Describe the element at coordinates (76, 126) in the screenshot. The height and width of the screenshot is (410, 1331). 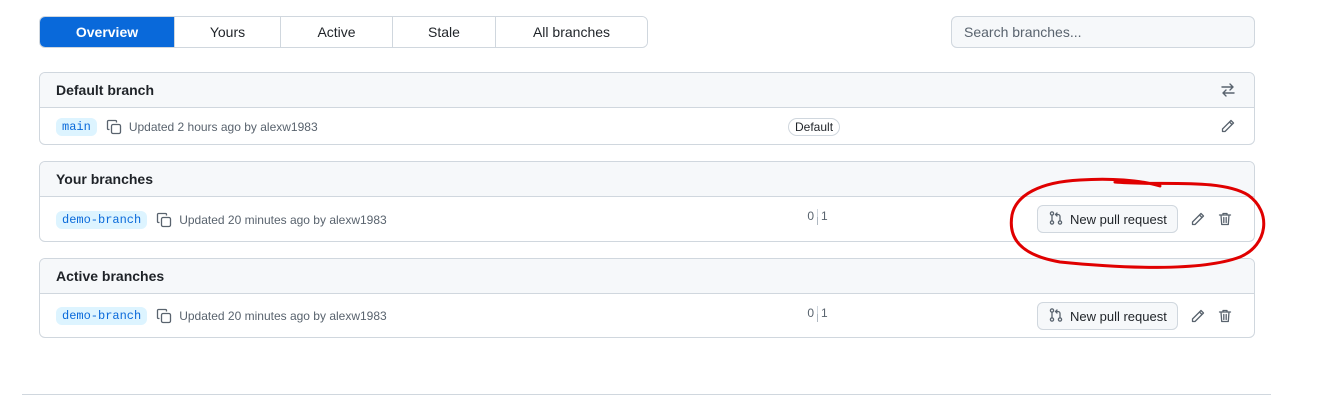
I see `branch-name-link: main` at that location.